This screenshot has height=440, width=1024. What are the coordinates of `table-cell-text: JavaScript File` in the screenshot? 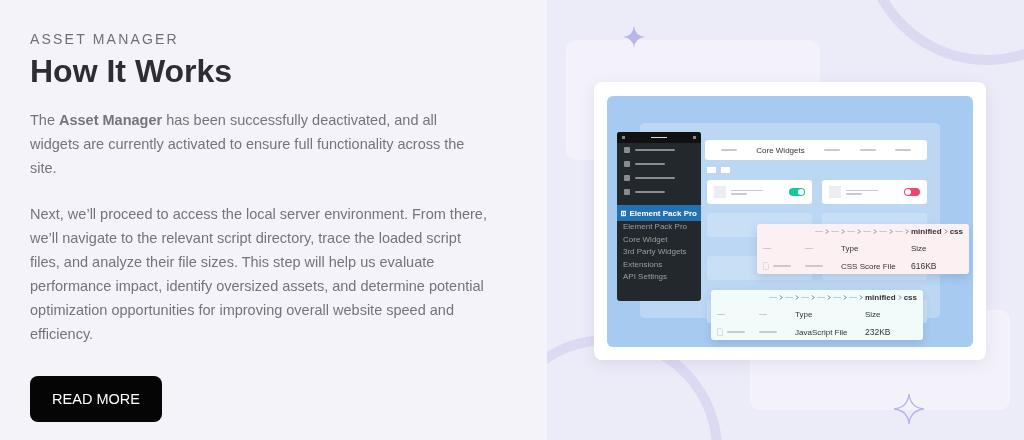 It's located at (822, 332).